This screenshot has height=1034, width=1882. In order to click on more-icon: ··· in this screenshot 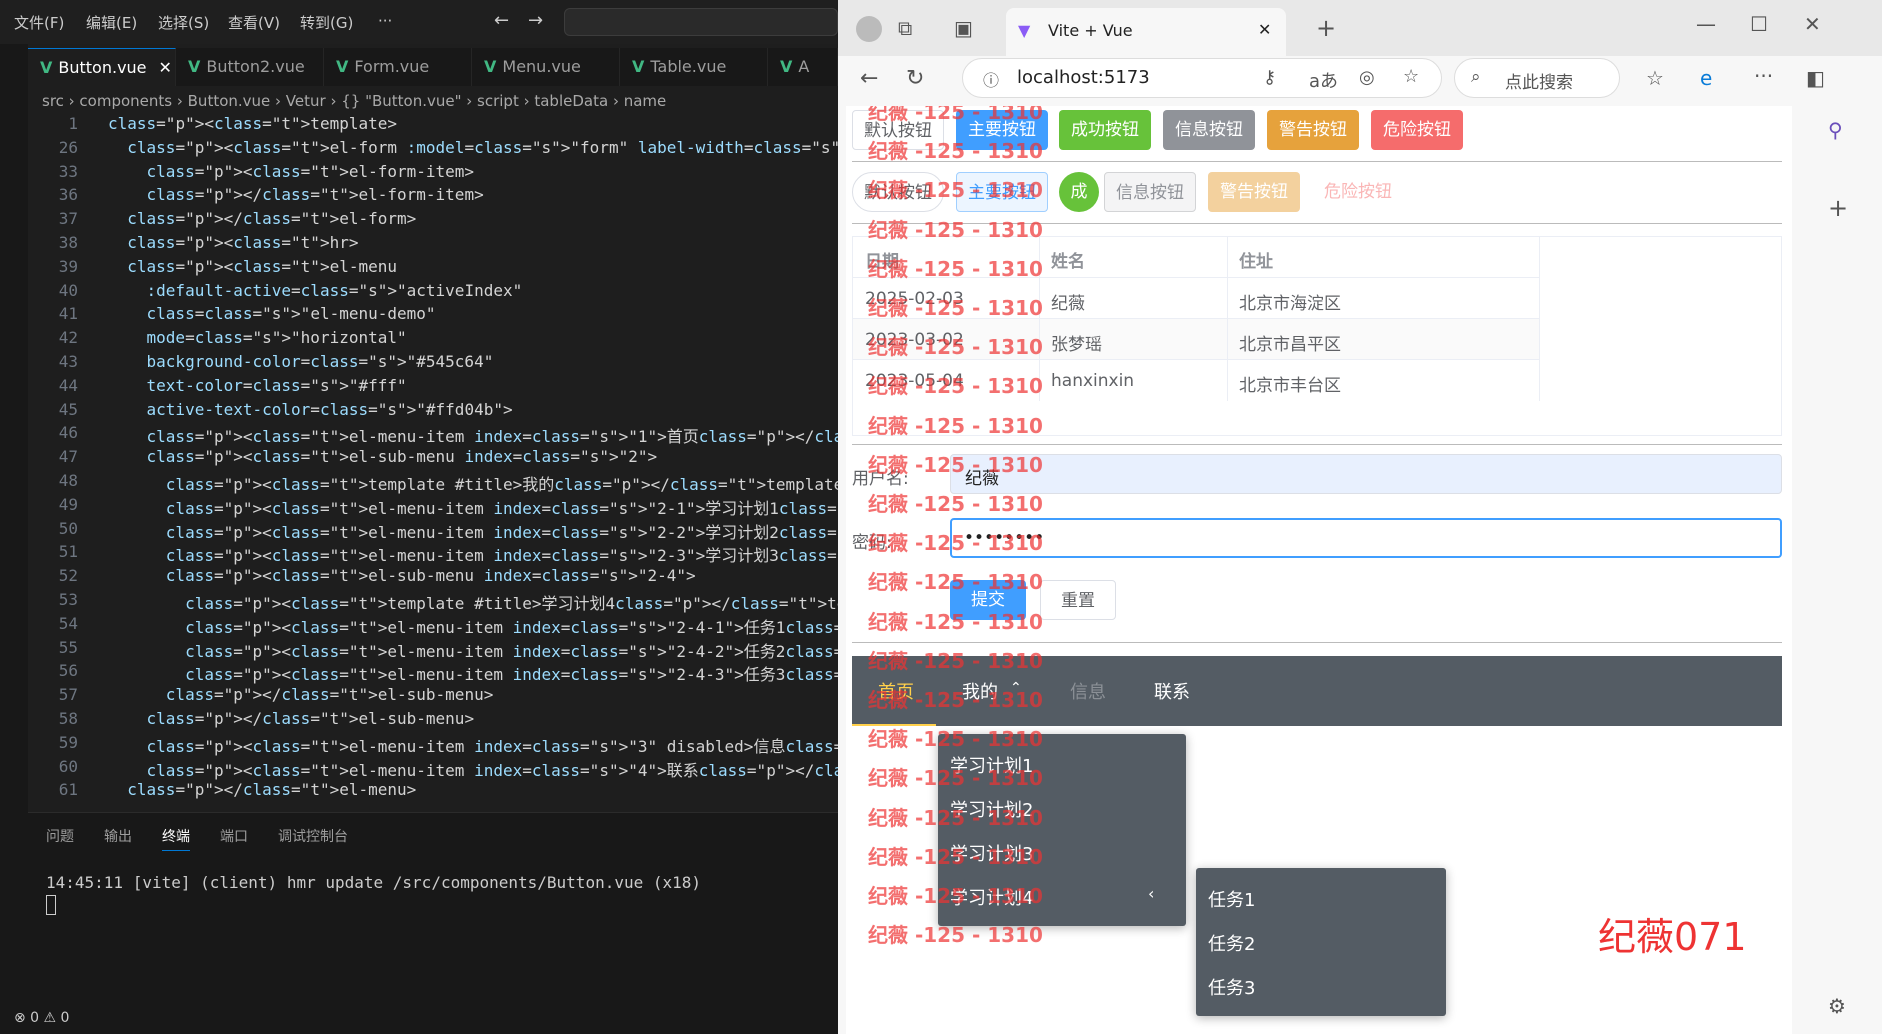, I will do `click(1763, 76)`.